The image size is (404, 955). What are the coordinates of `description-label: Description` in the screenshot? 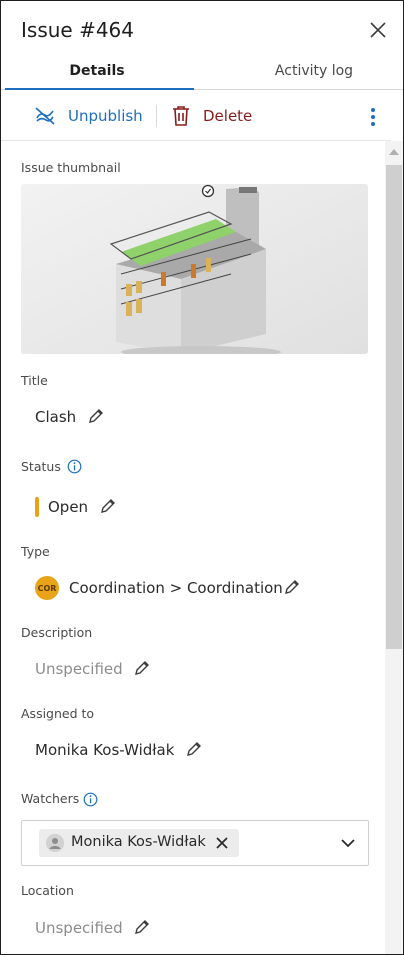 It's located at (57, 632).